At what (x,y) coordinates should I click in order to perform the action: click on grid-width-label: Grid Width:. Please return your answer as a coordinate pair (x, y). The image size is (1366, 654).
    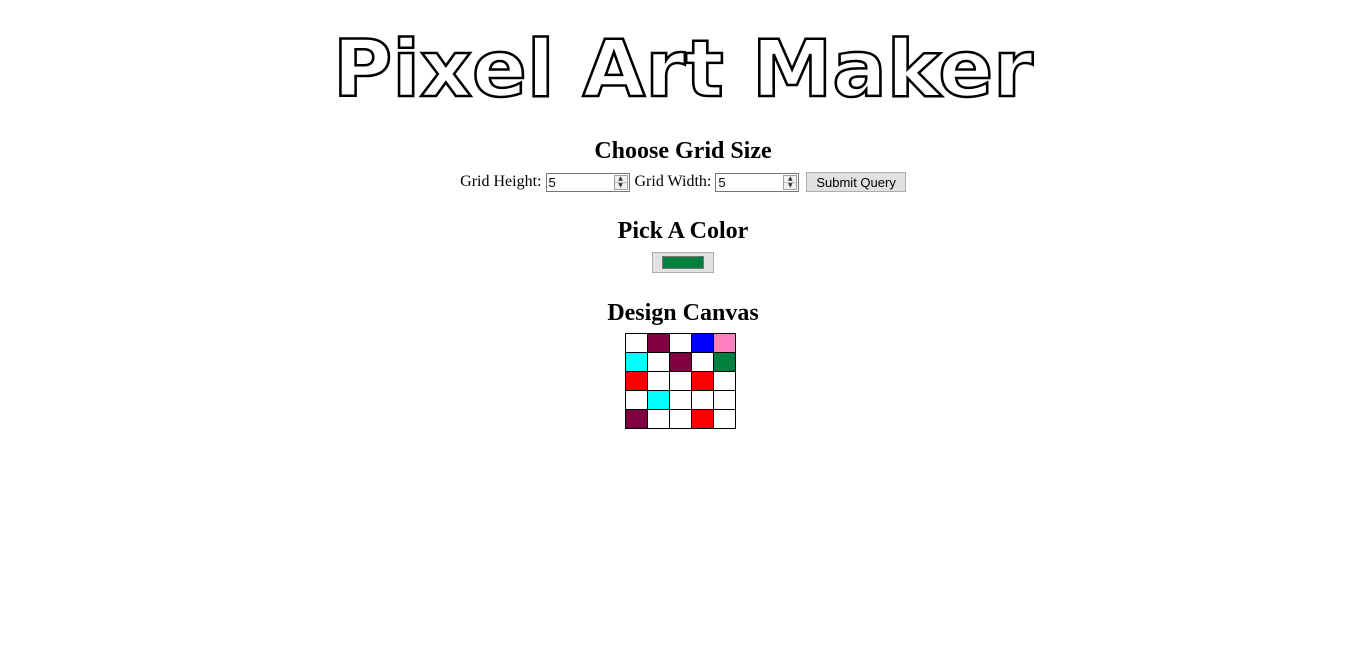
    Looking at the image, I should click on (673, 181).